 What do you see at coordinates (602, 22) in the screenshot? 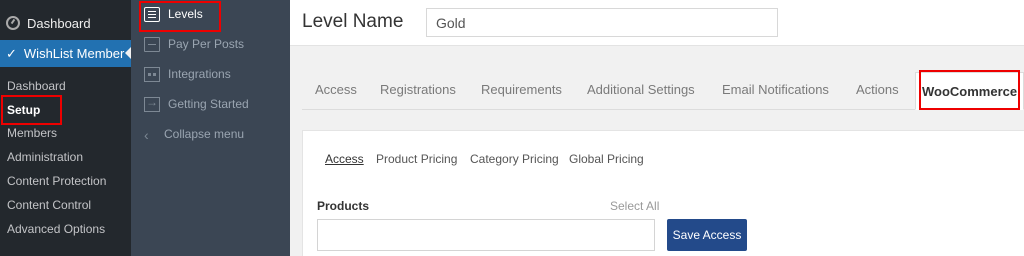
I see `level-name-input` at bounding box center [602, 22].